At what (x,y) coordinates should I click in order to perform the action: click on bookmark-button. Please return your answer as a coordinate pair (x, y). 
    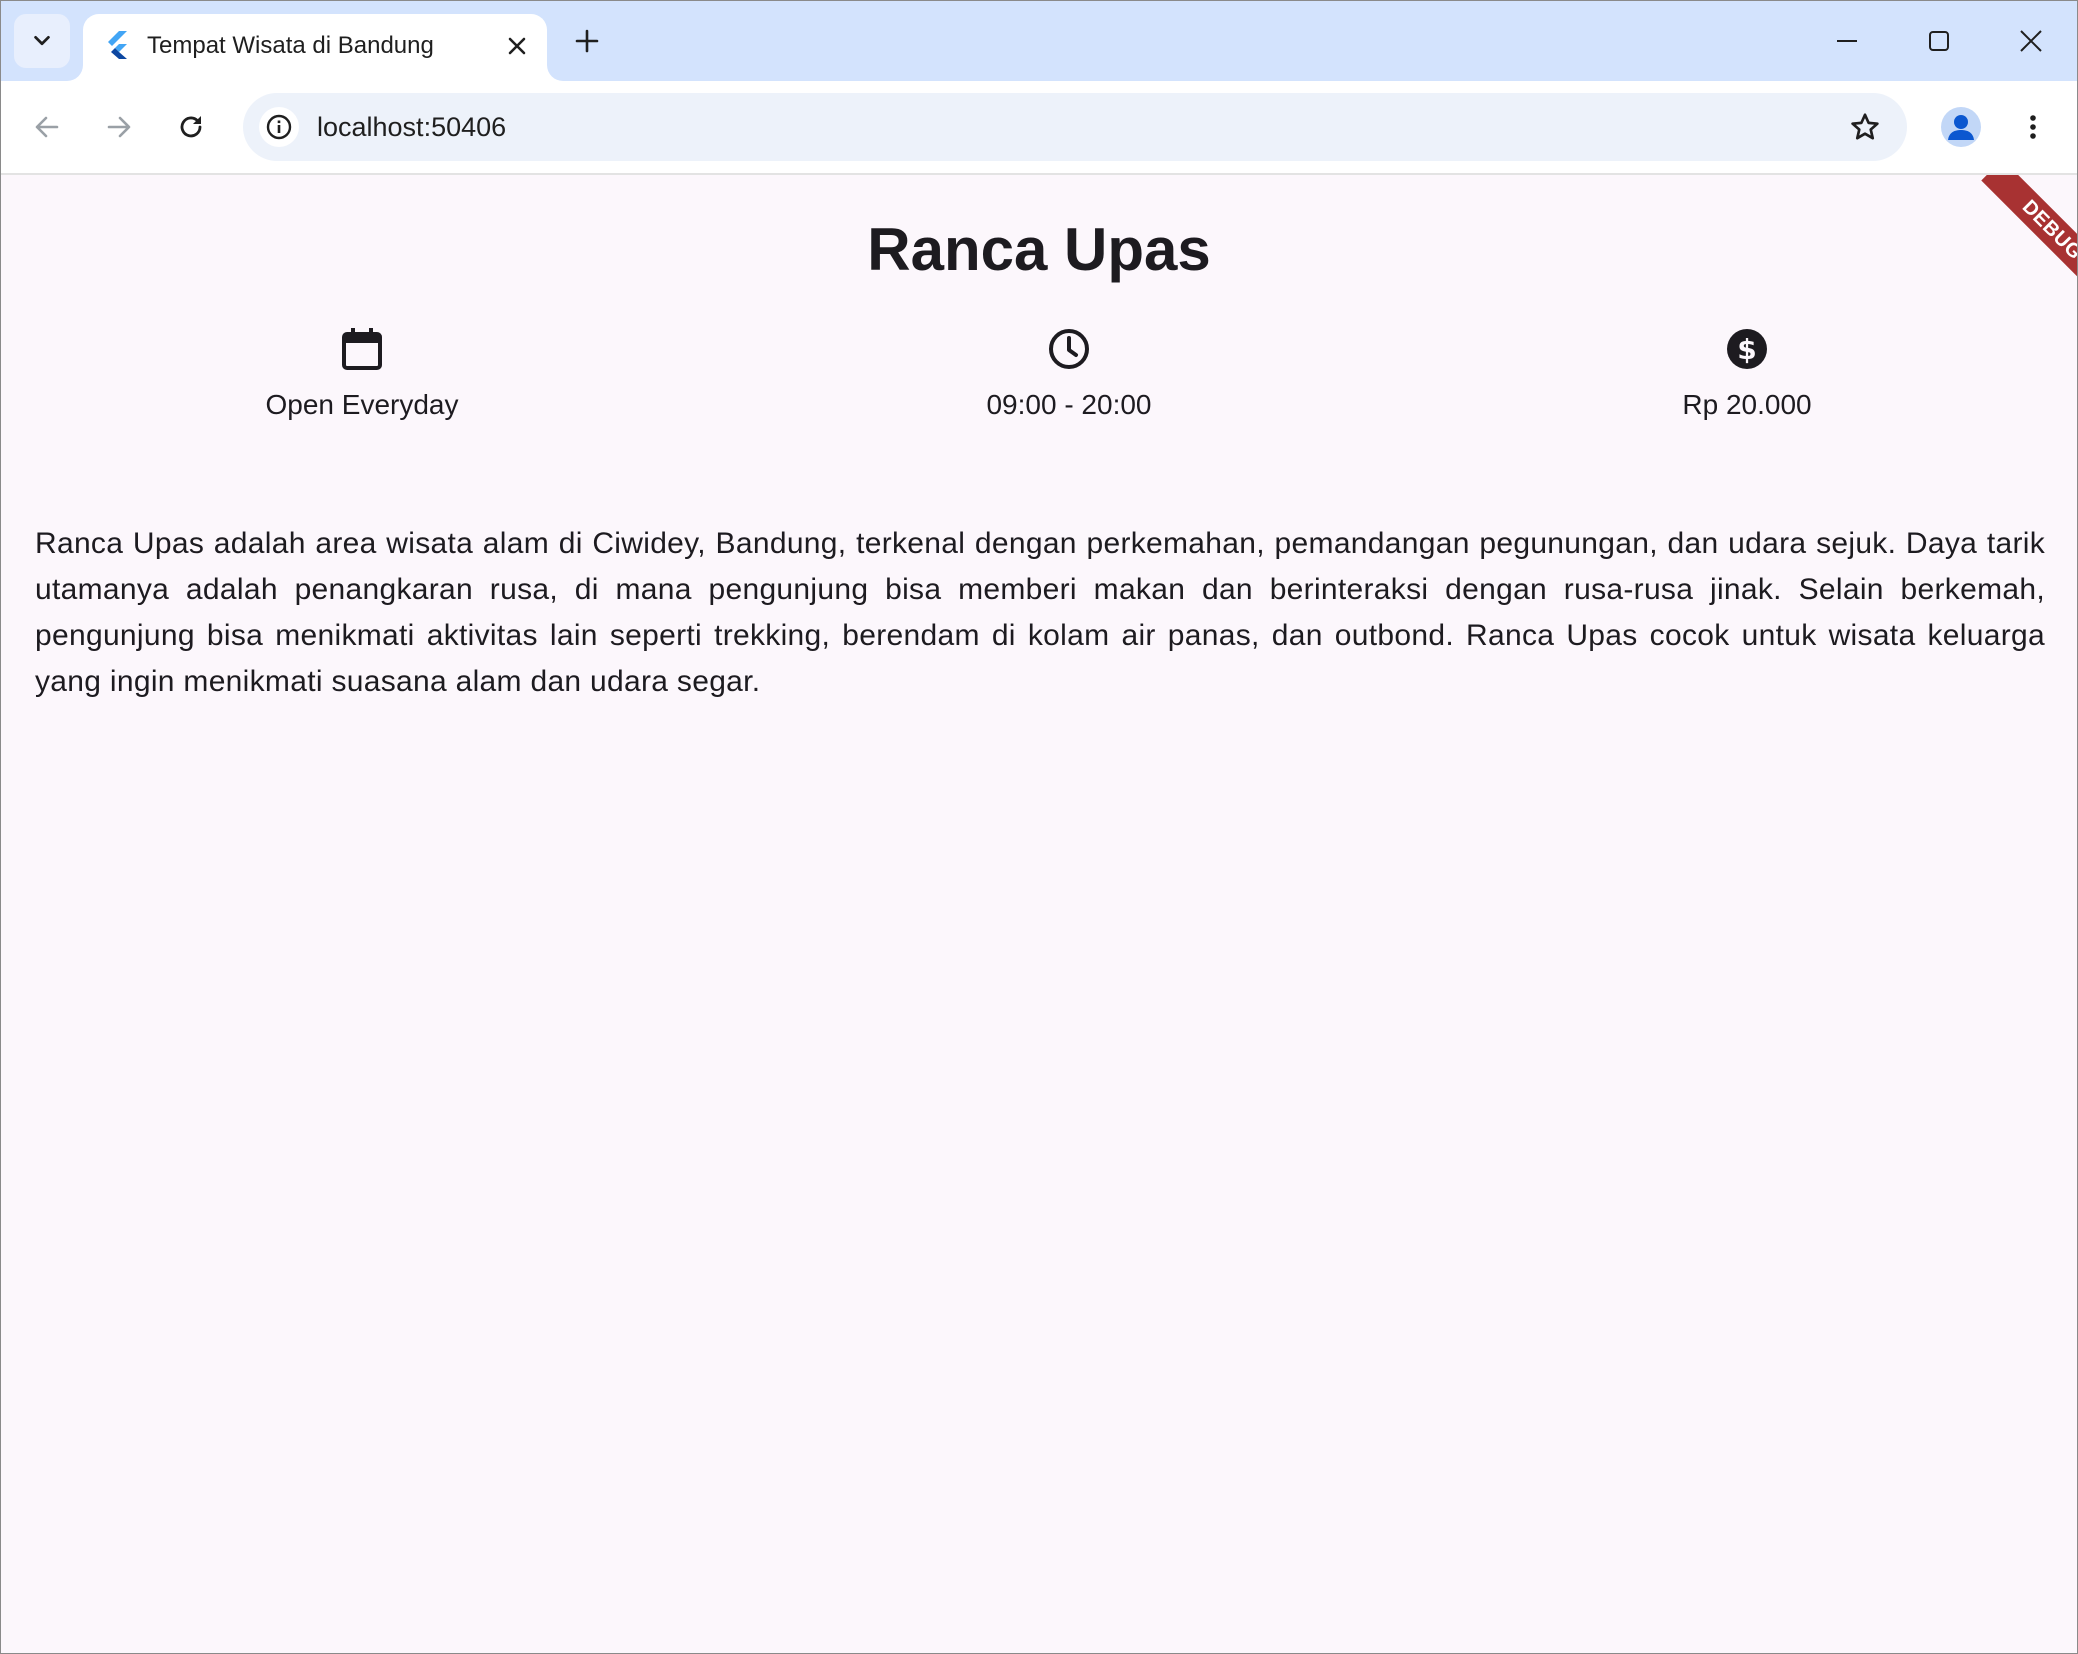
    Looking at the image, I should click on (1865, 127).